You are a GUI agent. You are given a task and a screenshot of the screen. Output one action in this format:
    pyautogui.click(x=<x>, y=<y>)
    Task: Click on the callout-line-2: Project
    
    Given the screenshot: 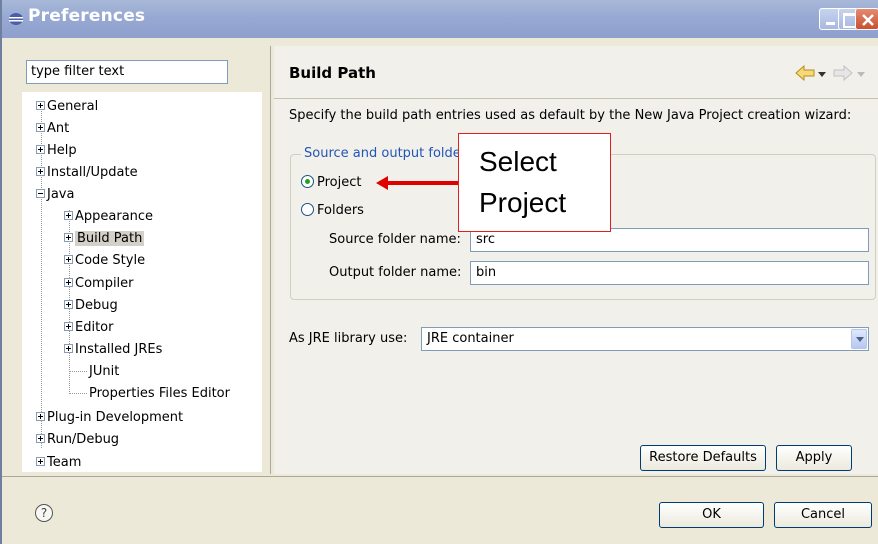 What is the action you would take?
    pyautogui.click(x=523, y=202)
    